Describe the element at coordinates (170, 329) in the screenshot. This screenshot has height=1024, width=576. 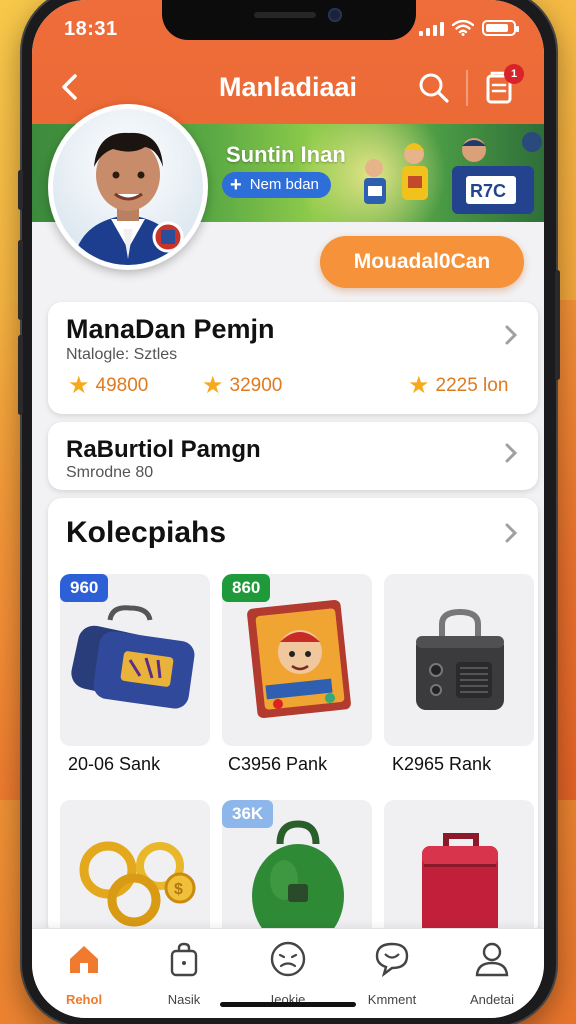
I see `profile-card-title: ManaDan Pemjn` at that location.